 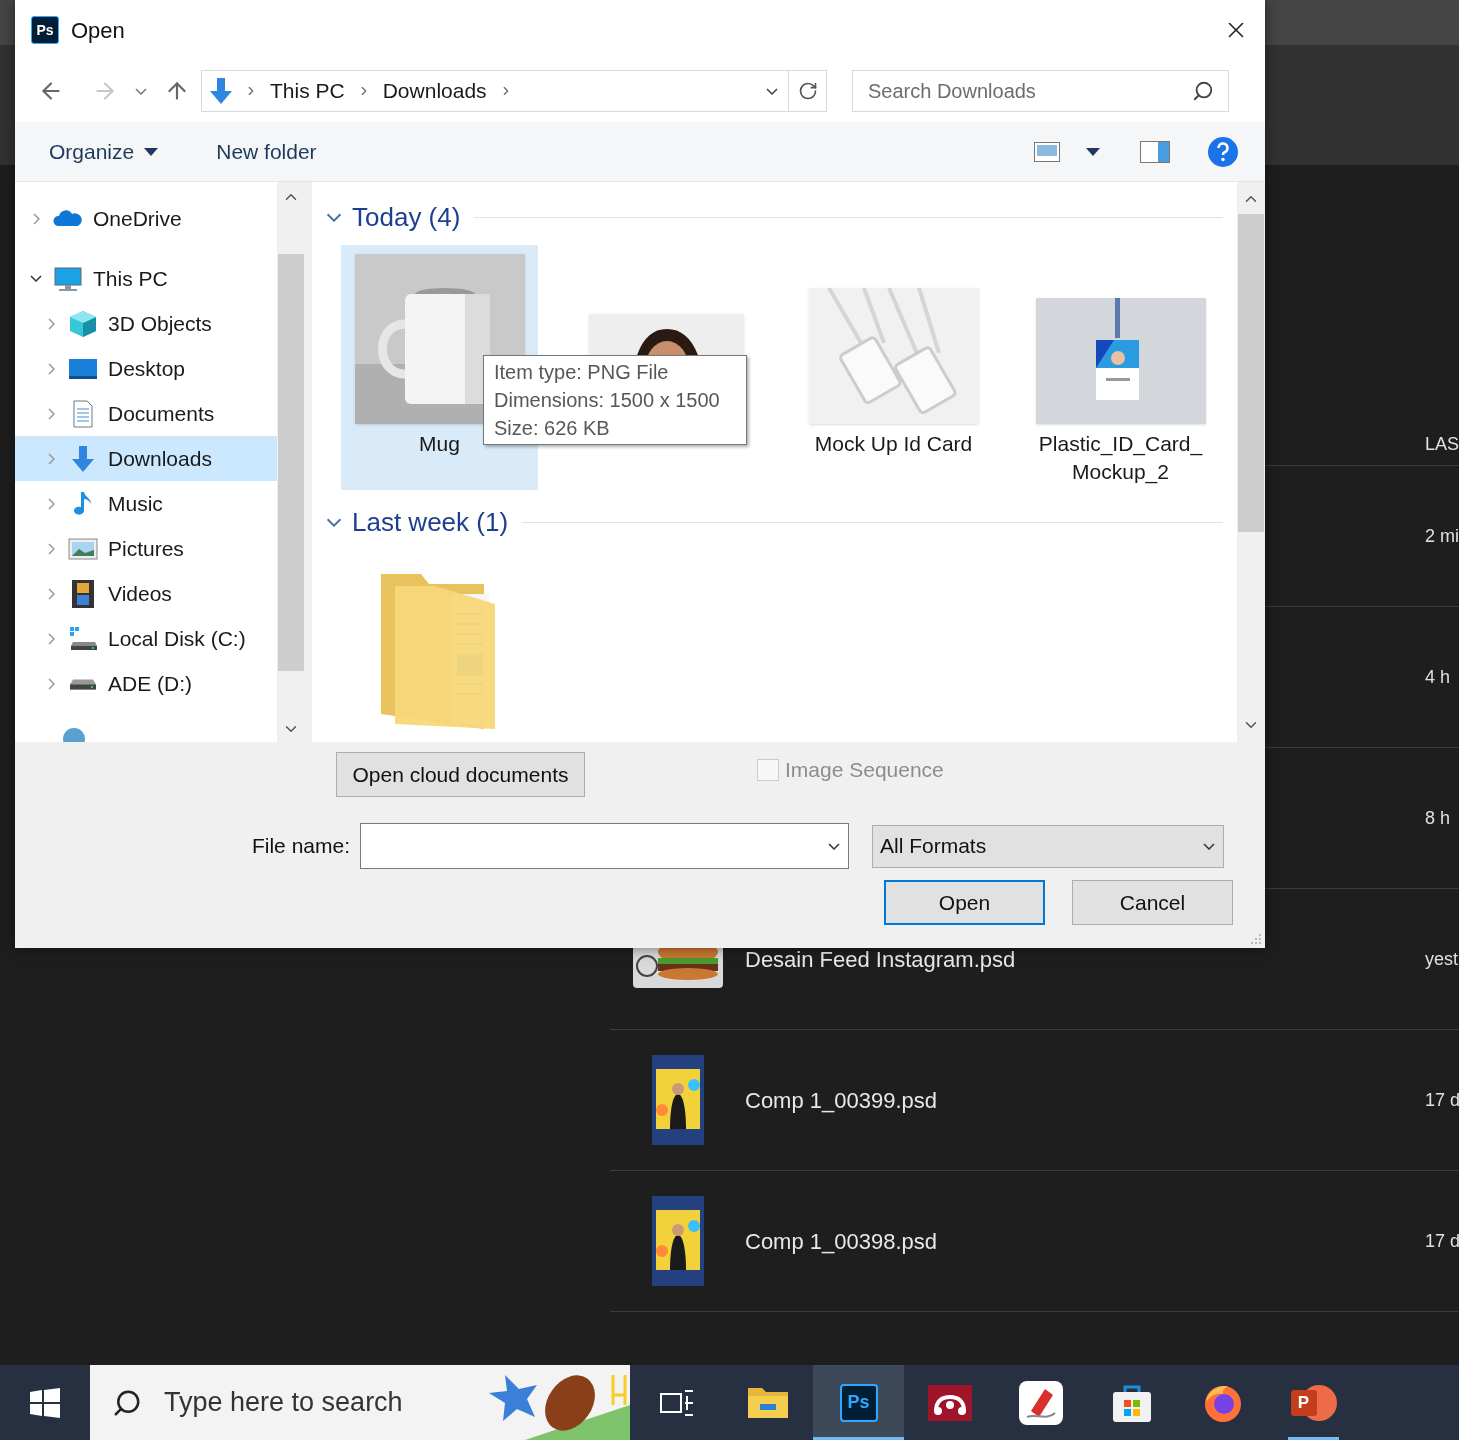 I want to click on column-header: LAS, so click(x=1442, y=444).